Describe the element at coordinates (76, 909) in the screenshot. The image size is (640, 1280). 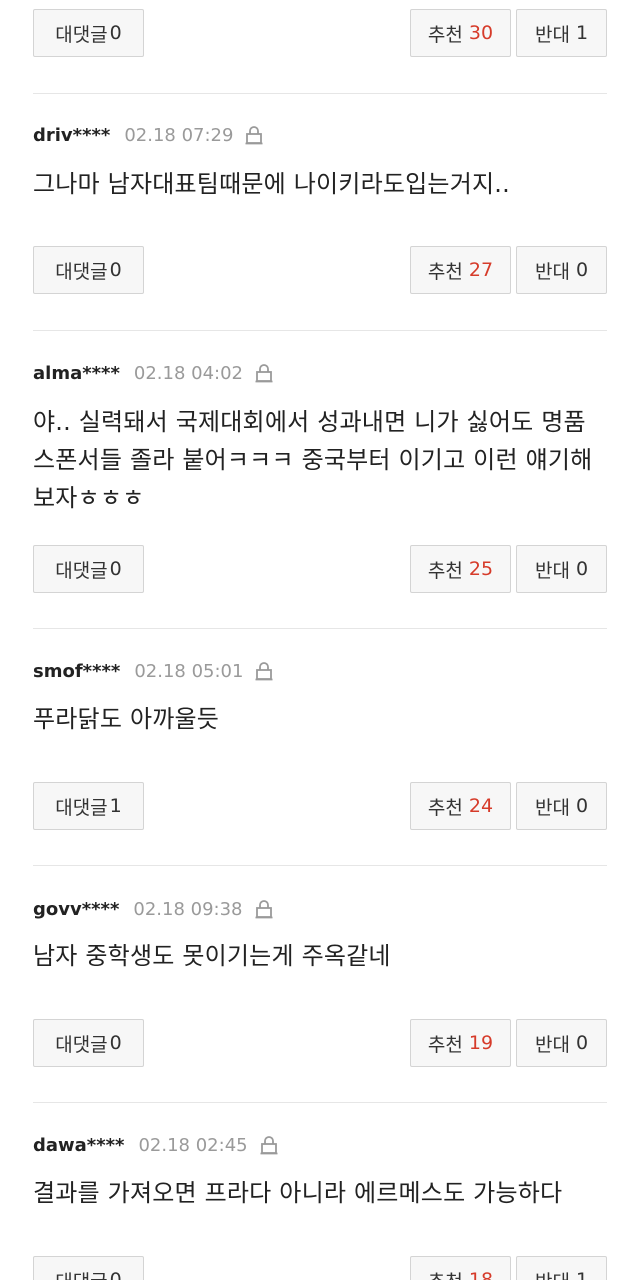
I see `comment-username: govv****` at that location.